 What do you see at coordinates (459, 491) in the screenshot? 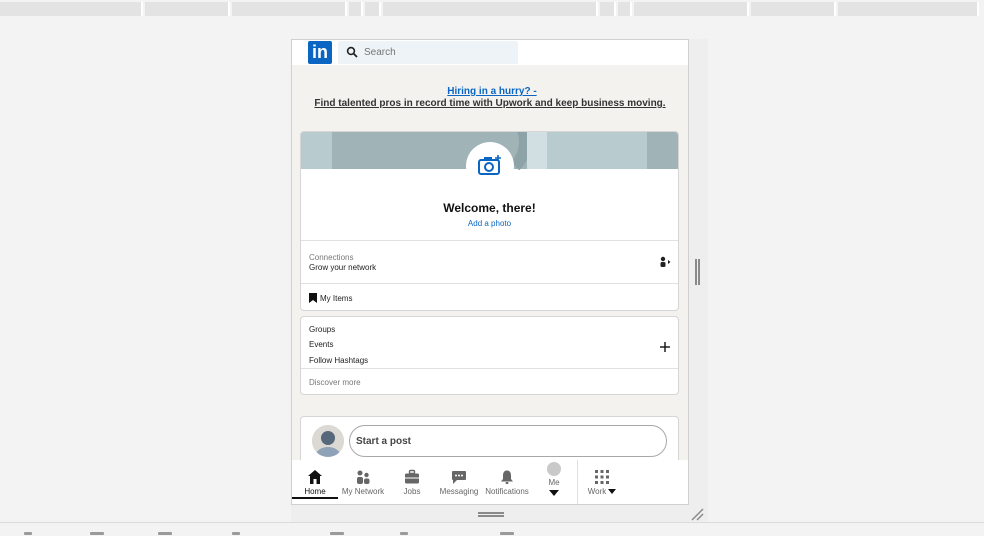
I see `nav-messaging-label: Messaging` at bounding box center [459, 491].